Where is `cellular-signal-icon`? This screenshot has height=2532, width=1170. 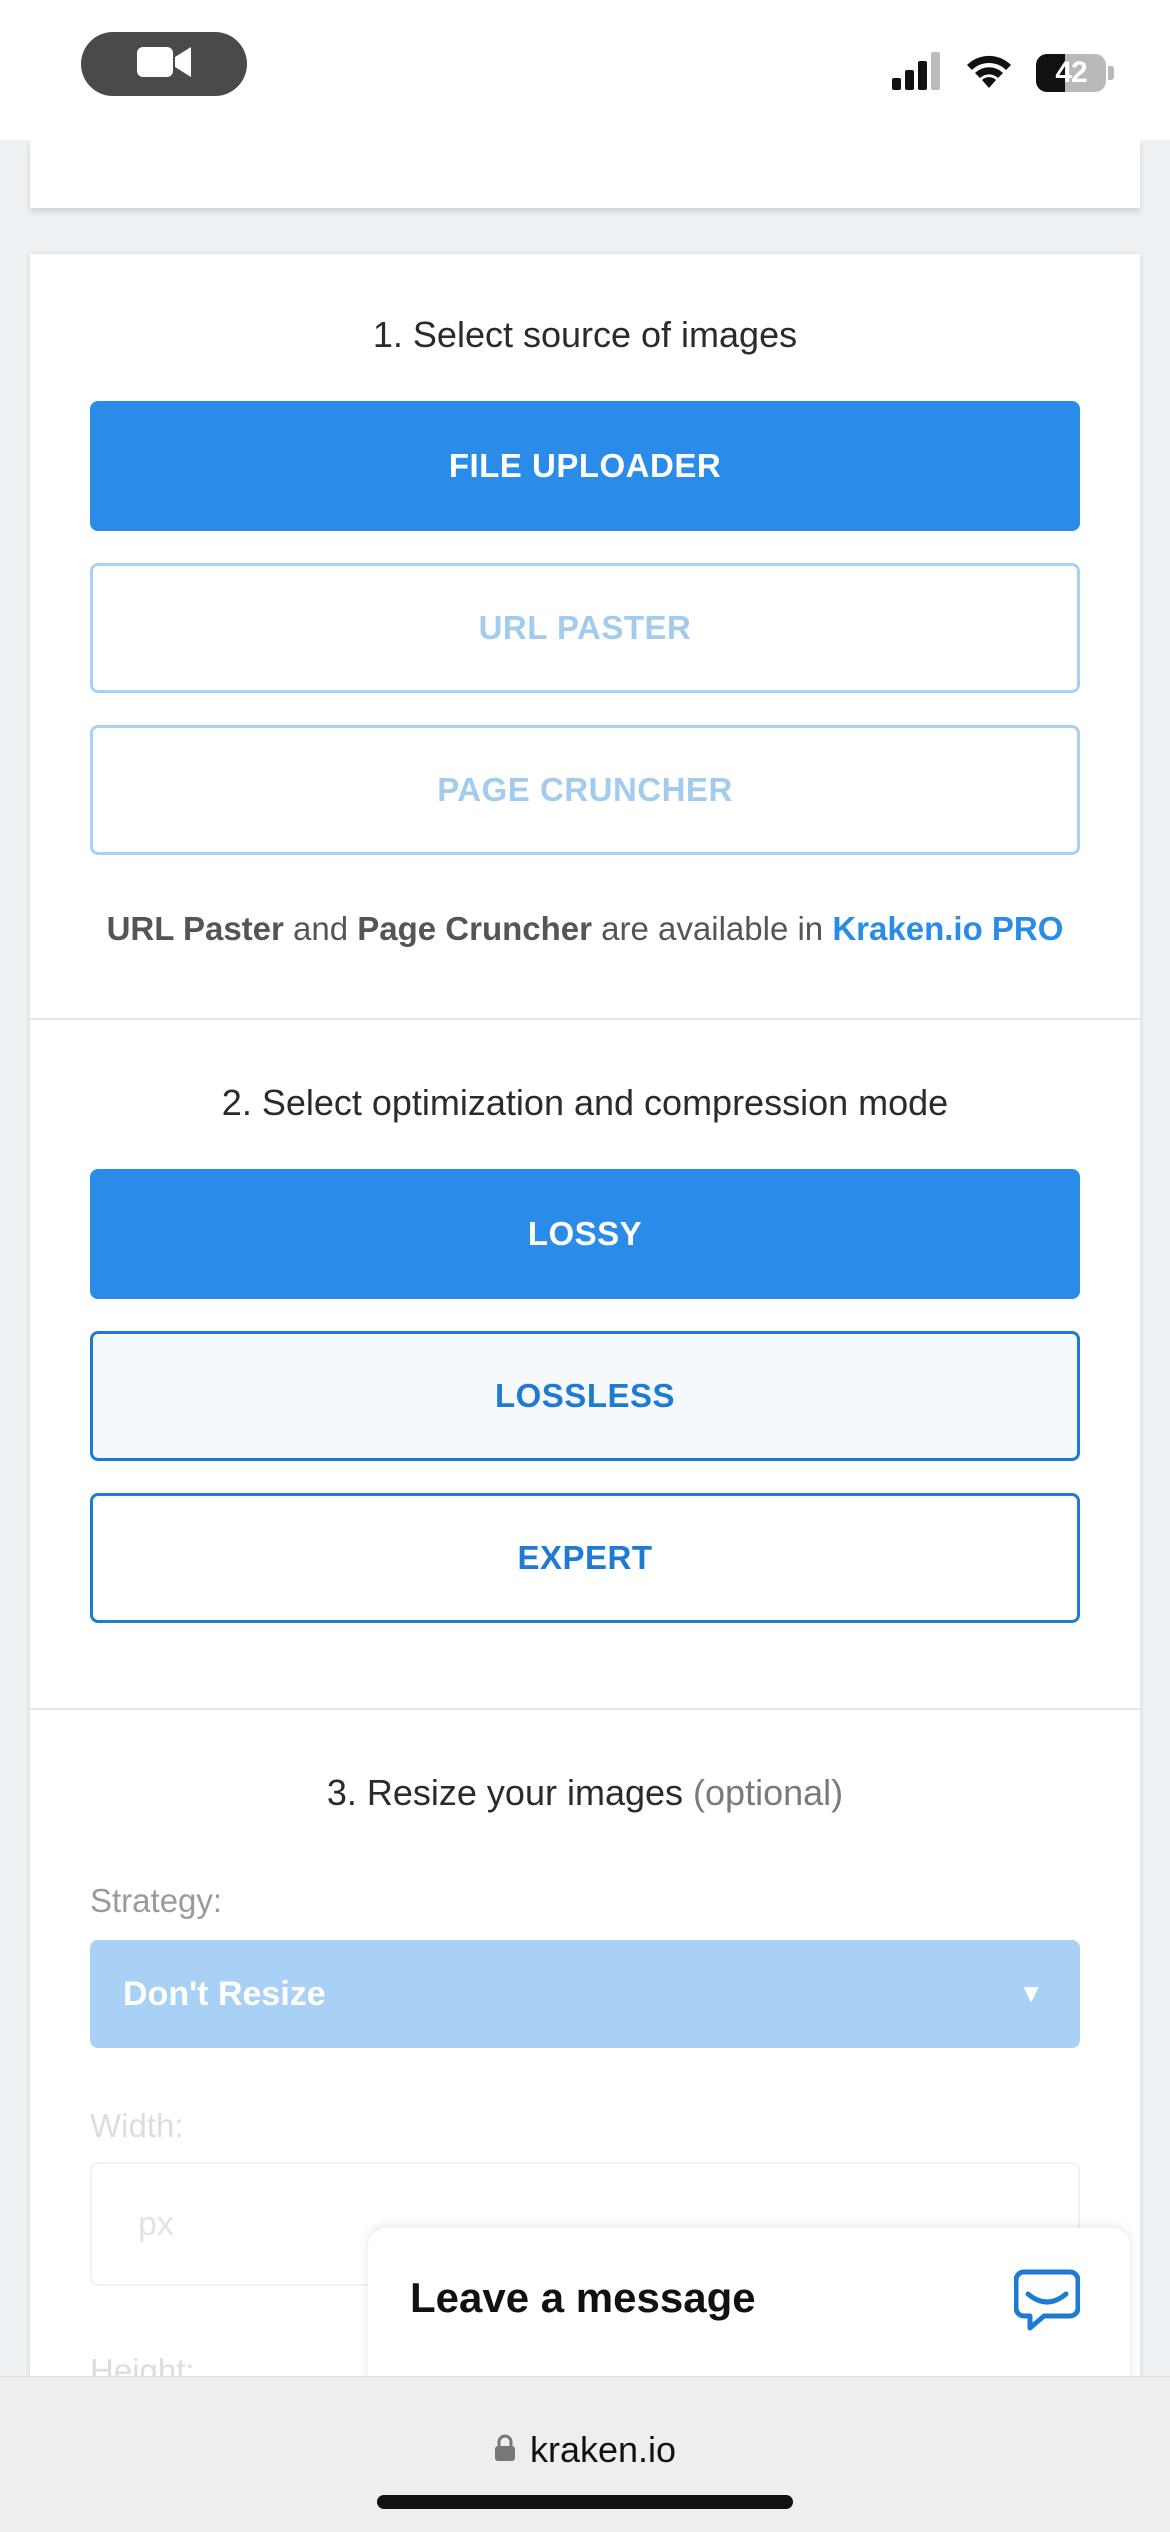 cellular-signal-icon is located at coordinates (917, 73).